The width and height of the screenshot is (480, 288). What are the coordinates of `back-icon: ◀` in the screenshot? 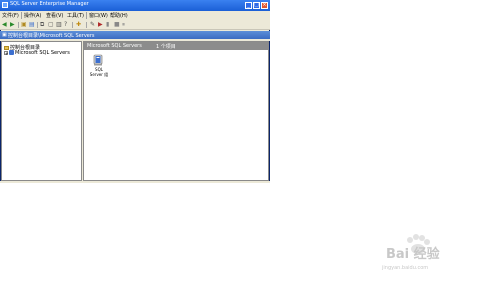 It's located at (4, 25).